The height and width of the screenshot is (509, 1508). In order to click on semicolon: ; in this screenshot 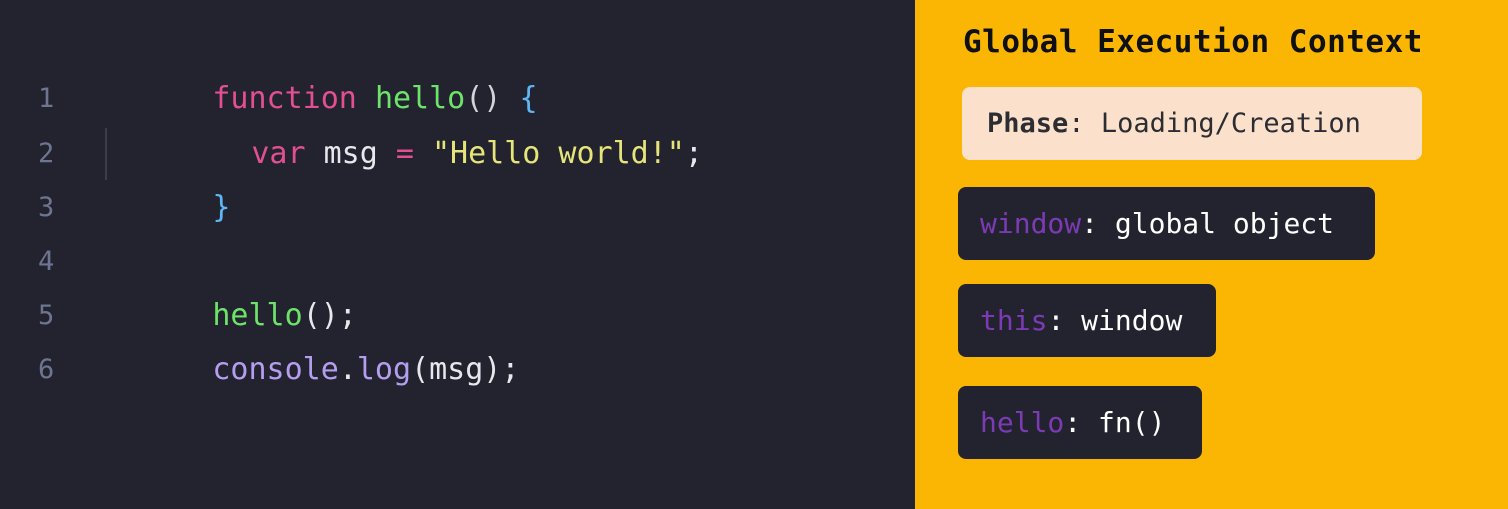, I will do `click(693, 153)`.